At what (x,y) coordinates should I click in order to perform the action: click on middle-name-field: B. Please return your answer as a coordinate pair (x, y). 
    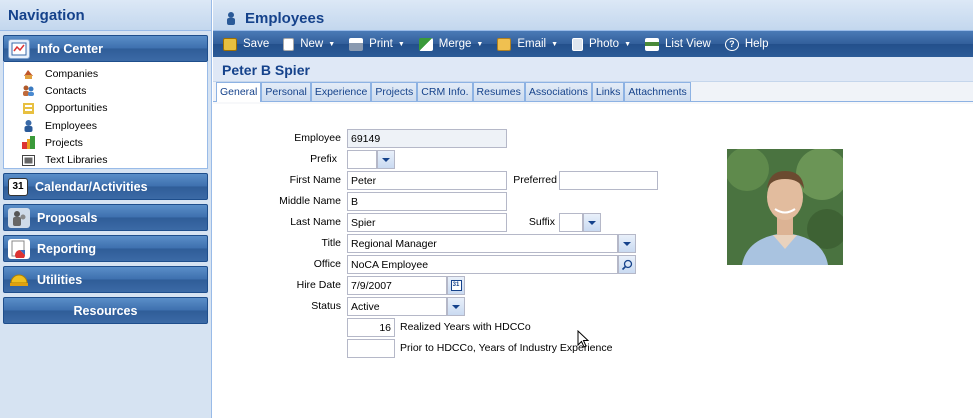
    Looking at the image, I should click on (427, 201).